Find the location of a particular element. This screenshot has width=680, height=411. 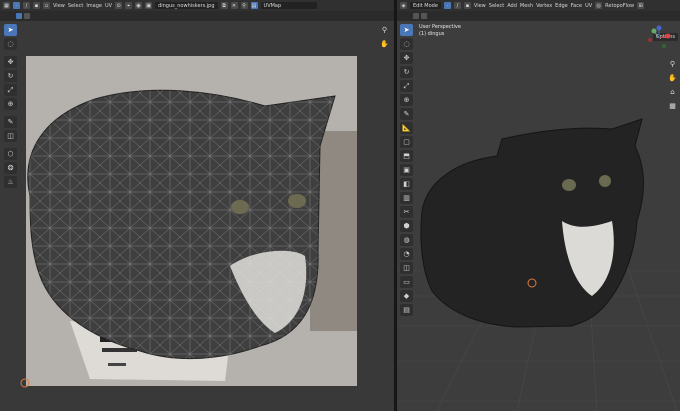

vp-menu-edge: Edge is located at coordinates (561, 6).